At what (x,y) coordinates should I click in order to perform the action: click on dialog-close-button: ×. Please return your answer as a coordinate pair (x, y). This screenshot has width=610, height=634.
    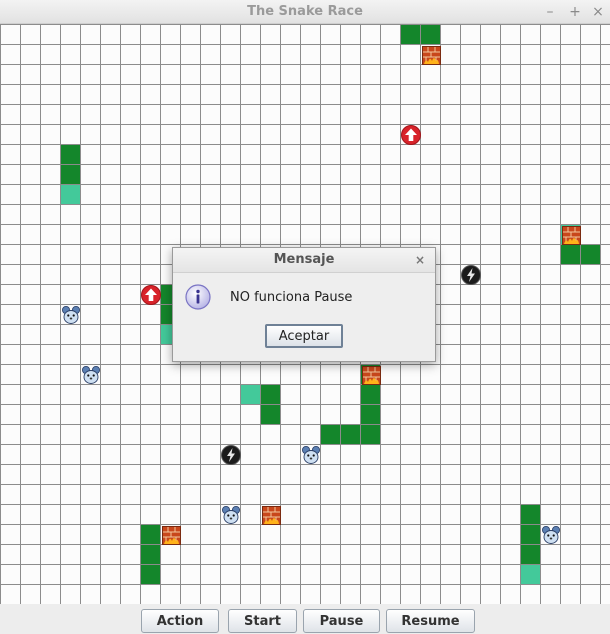
    Looking at the image, I should click on (420, 260).